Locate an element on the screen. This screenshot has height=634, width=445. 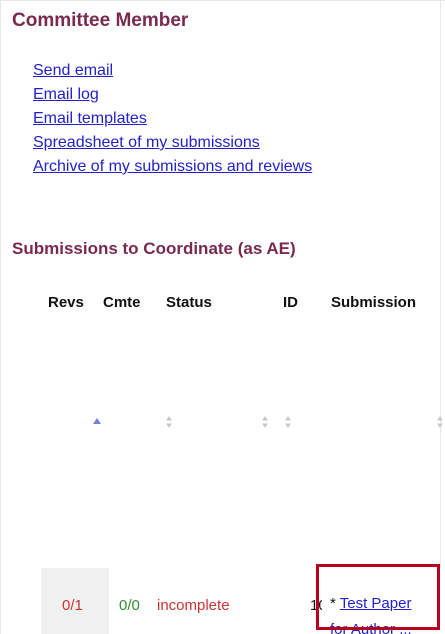
send-email-link: Send email is located at coordinates (73, 70).